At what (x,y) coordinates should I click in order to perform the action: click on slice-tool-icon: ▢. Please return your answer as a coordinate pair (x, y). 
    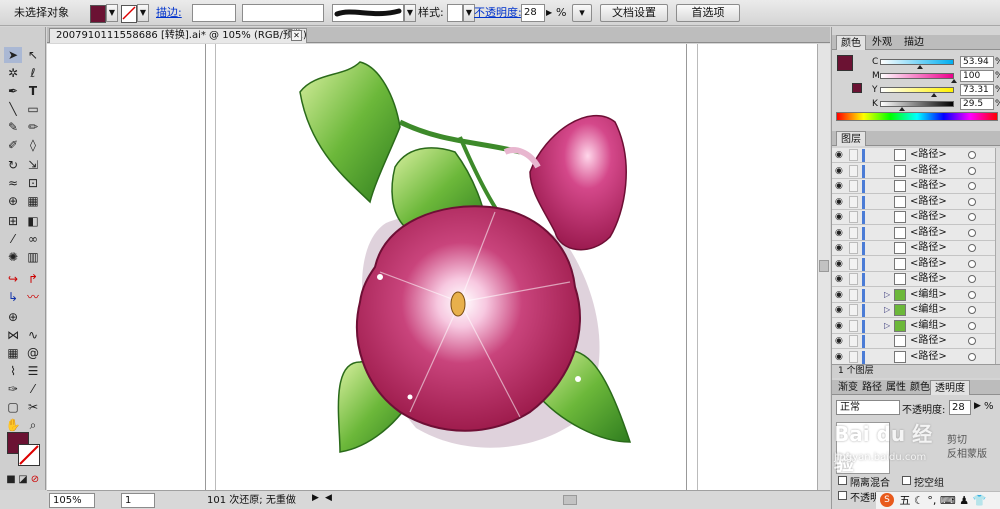
    Looking at the image, I should click on (13, 407).